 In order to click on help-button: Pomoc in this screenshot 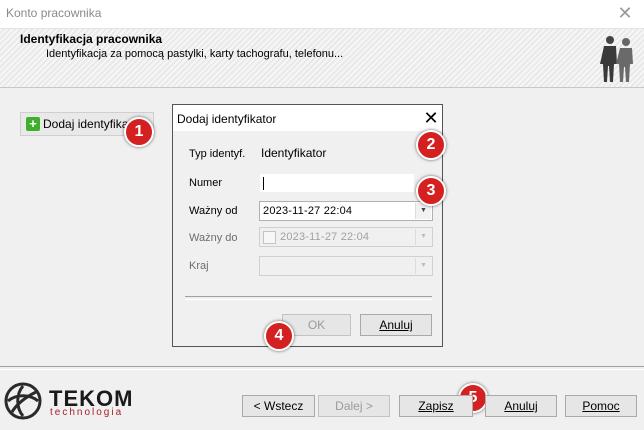, I will do `click(601, 406)`.